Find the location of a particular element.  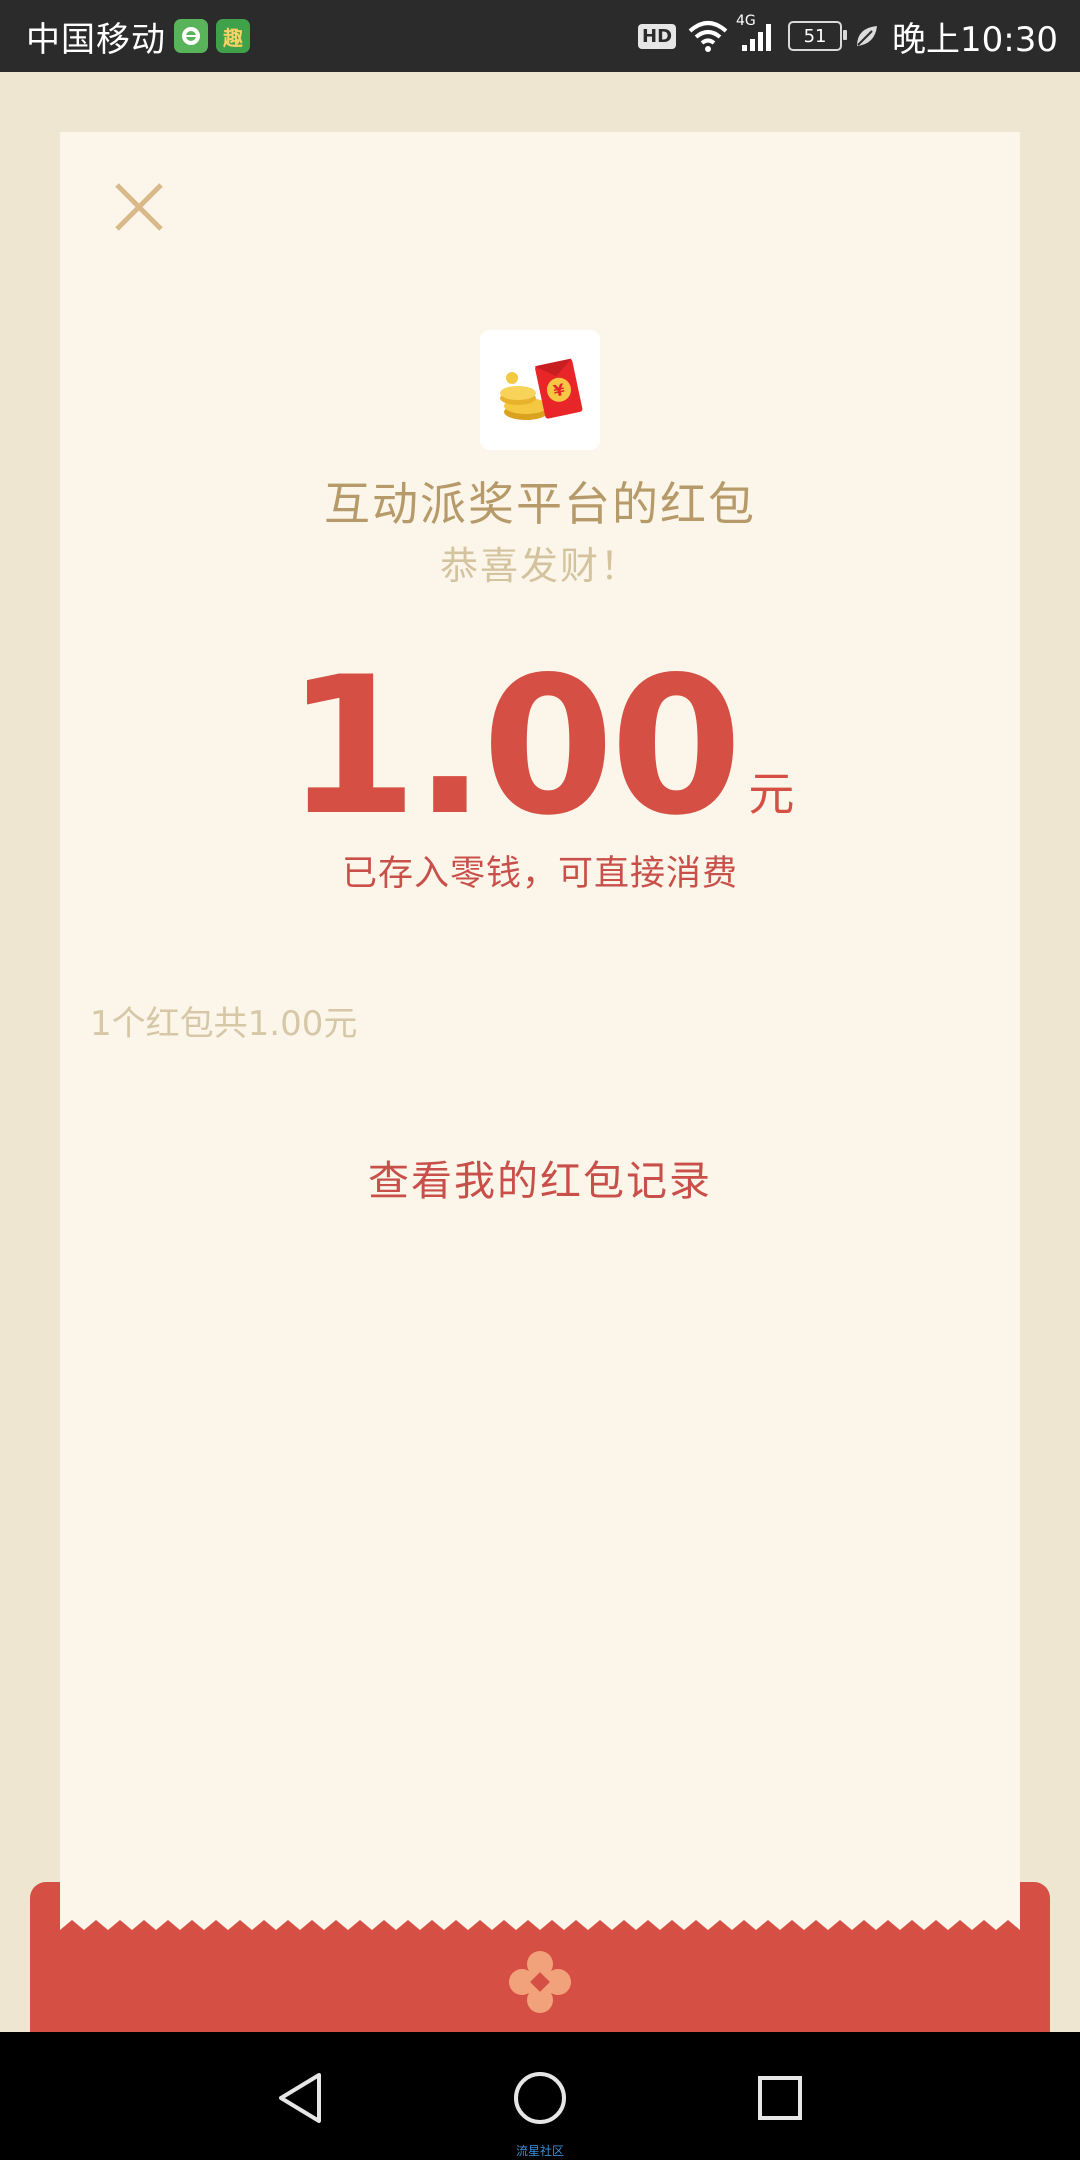

red-packet-logo-icon: ¥ is located at coordinates (541, 389).